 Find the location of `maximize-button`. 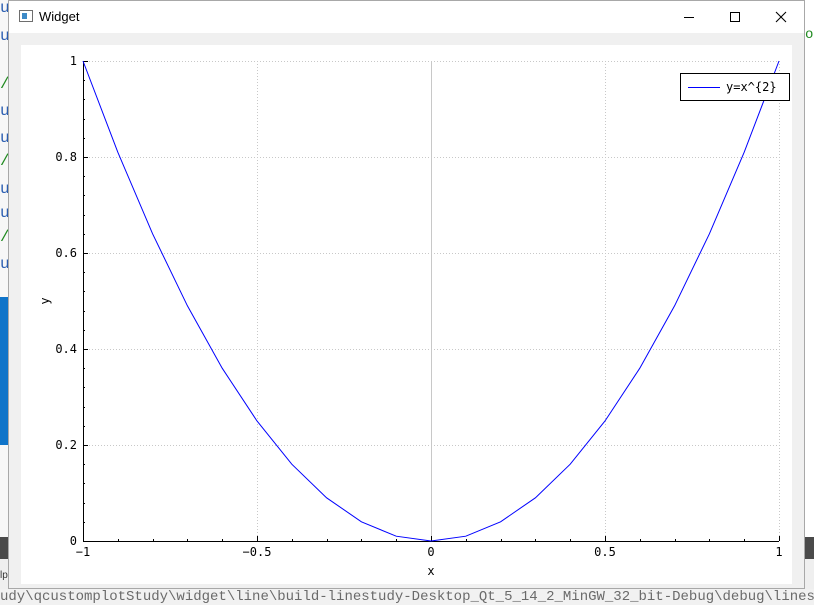

maximize-button is located at coordinates (735, 17).